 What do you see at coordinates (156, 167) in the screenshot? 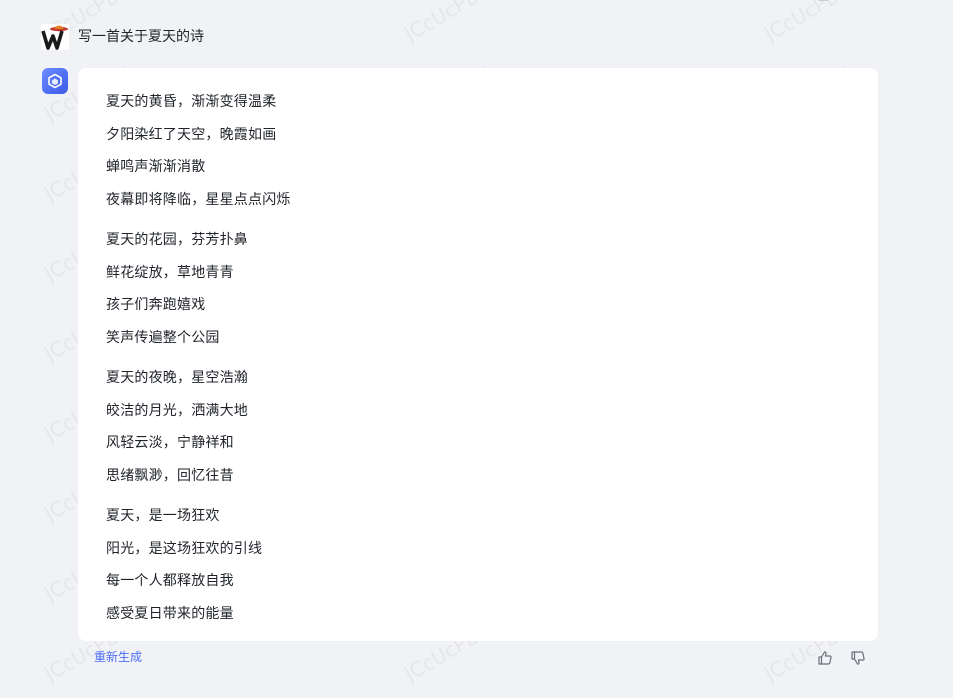
I see `poem-line: 蝉鸣声渐渐消散` at bounding box center [156, 167].